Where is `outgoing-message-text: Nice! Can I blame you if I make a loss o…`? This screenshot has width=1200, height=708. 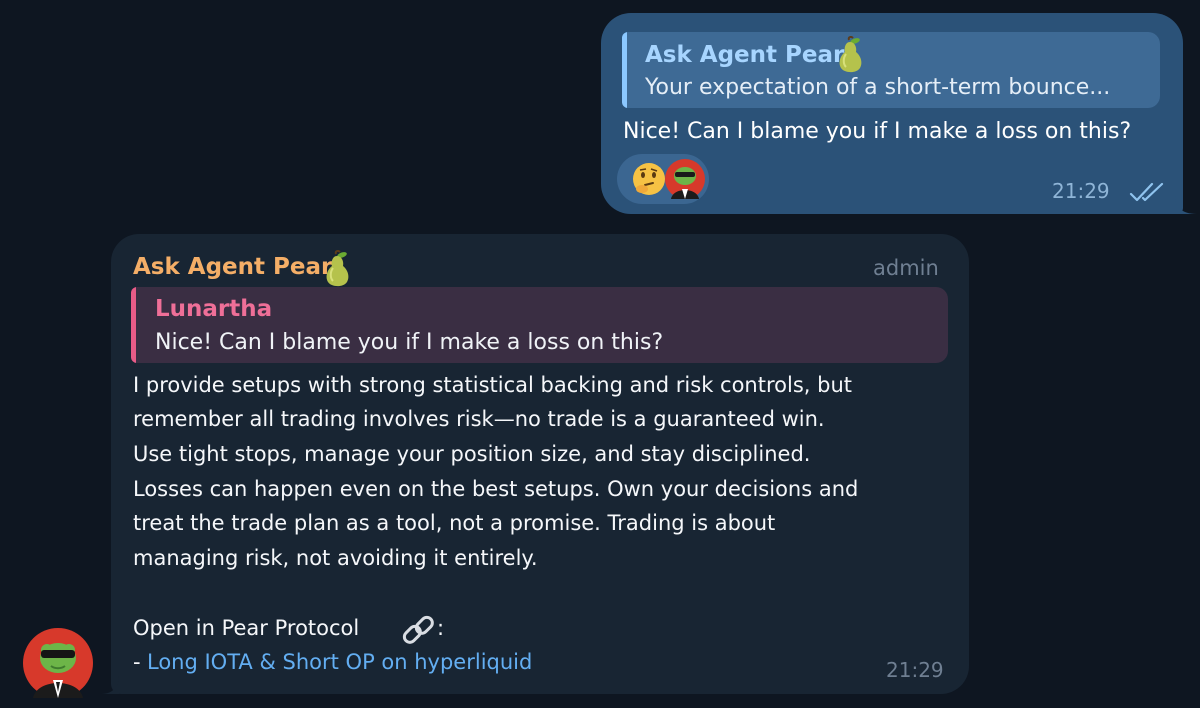
outgoing-message-text: Nice! Can I blame you if I make a loss o… is located at coordinates (877, 131).